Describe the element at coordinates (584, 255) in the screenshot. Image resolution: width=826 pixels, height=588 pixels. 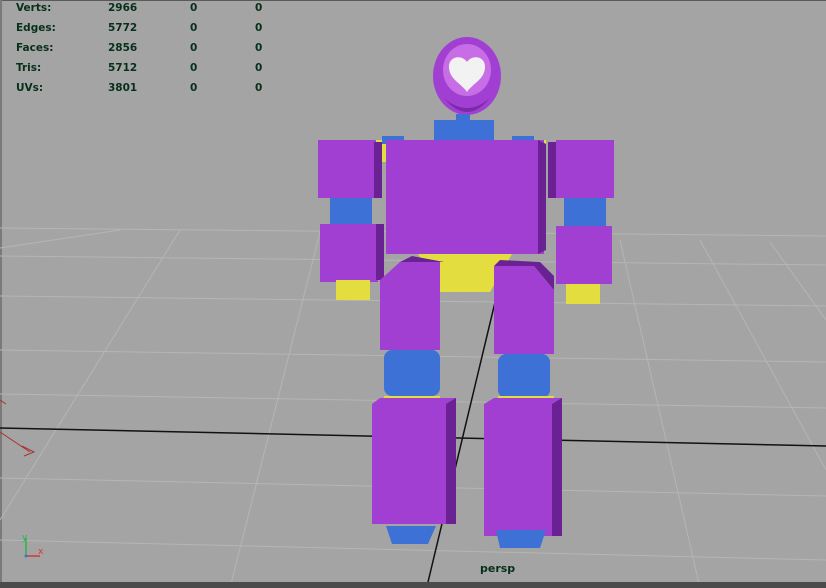
I see `robot-right-forearm` at that location.